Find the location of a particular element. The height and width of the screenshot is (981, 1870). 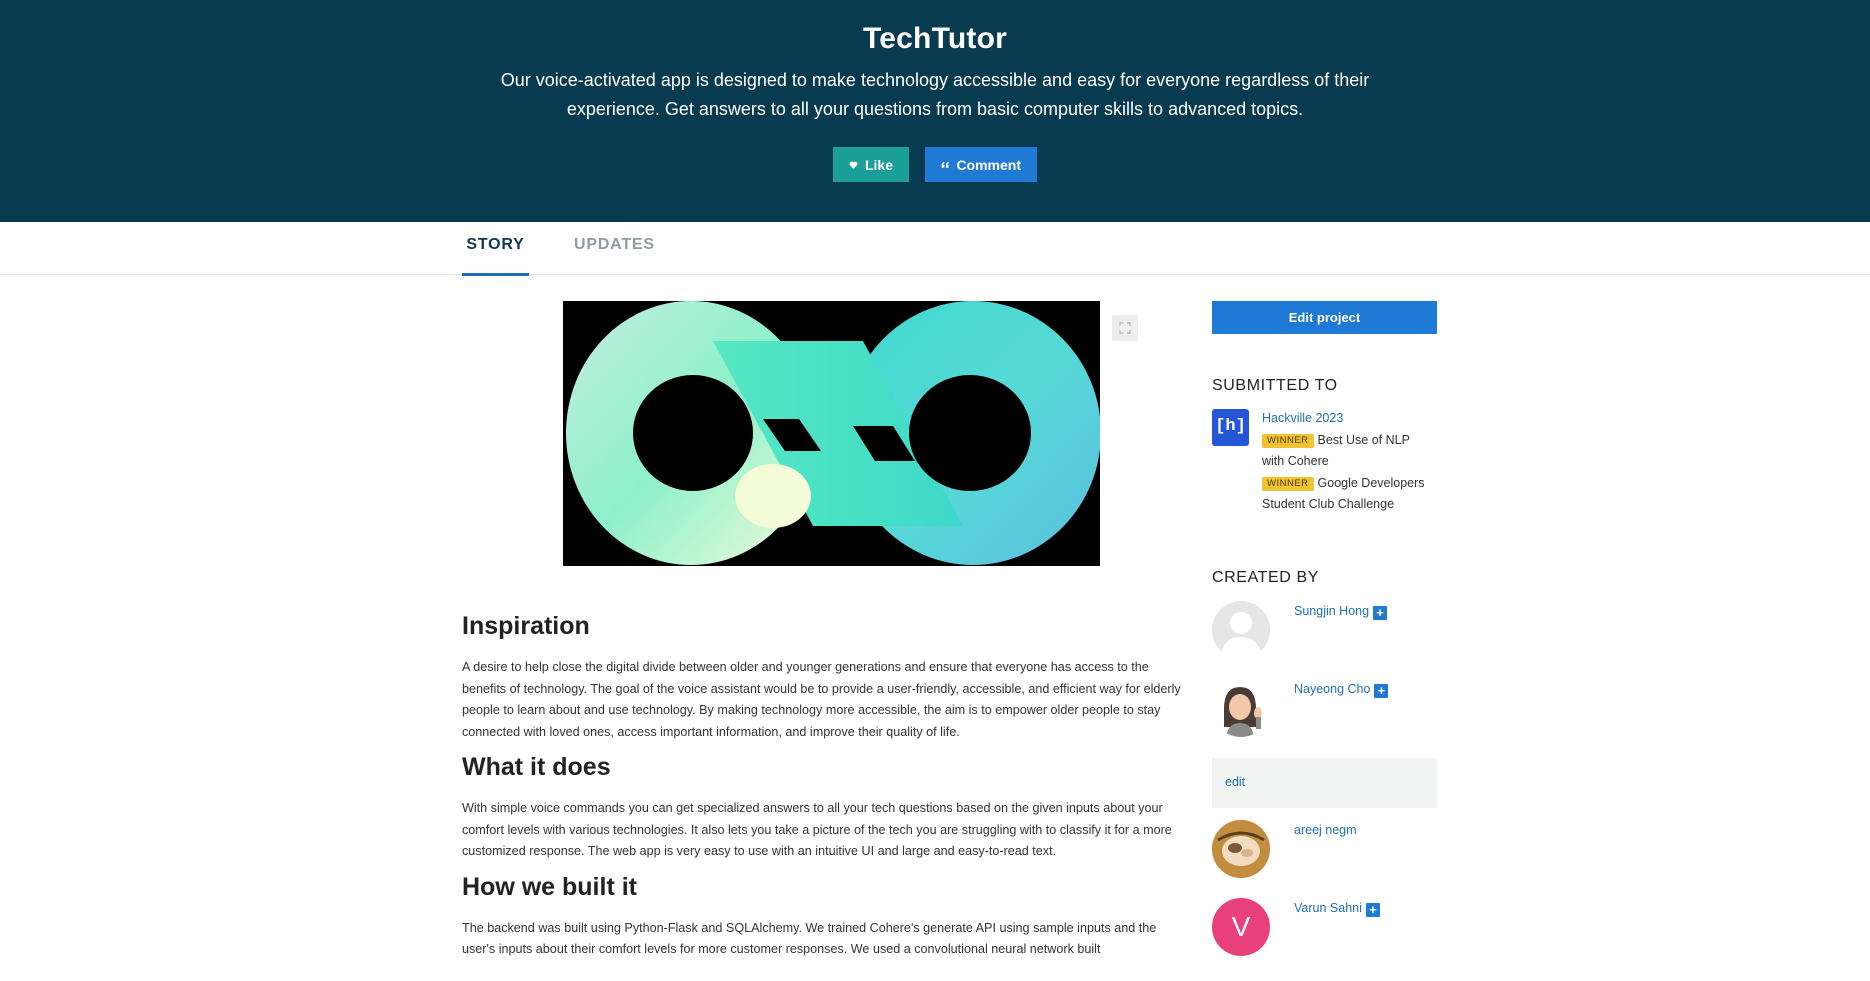

like-label: Like is located at coordinates (878, 164).